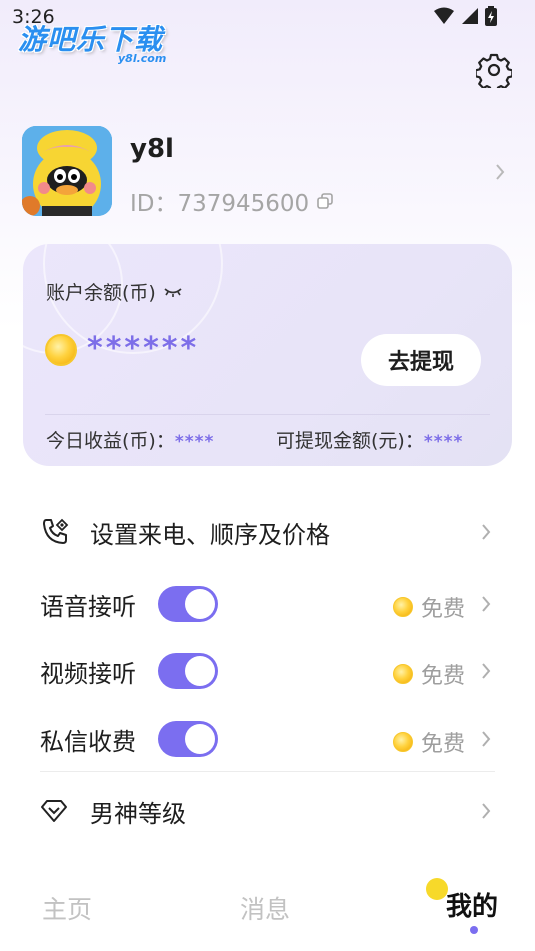  What do you see at coordinates (265, 908) in the screenshot?
I see `tab-messages: 消息` at bounding box center [265, 908].